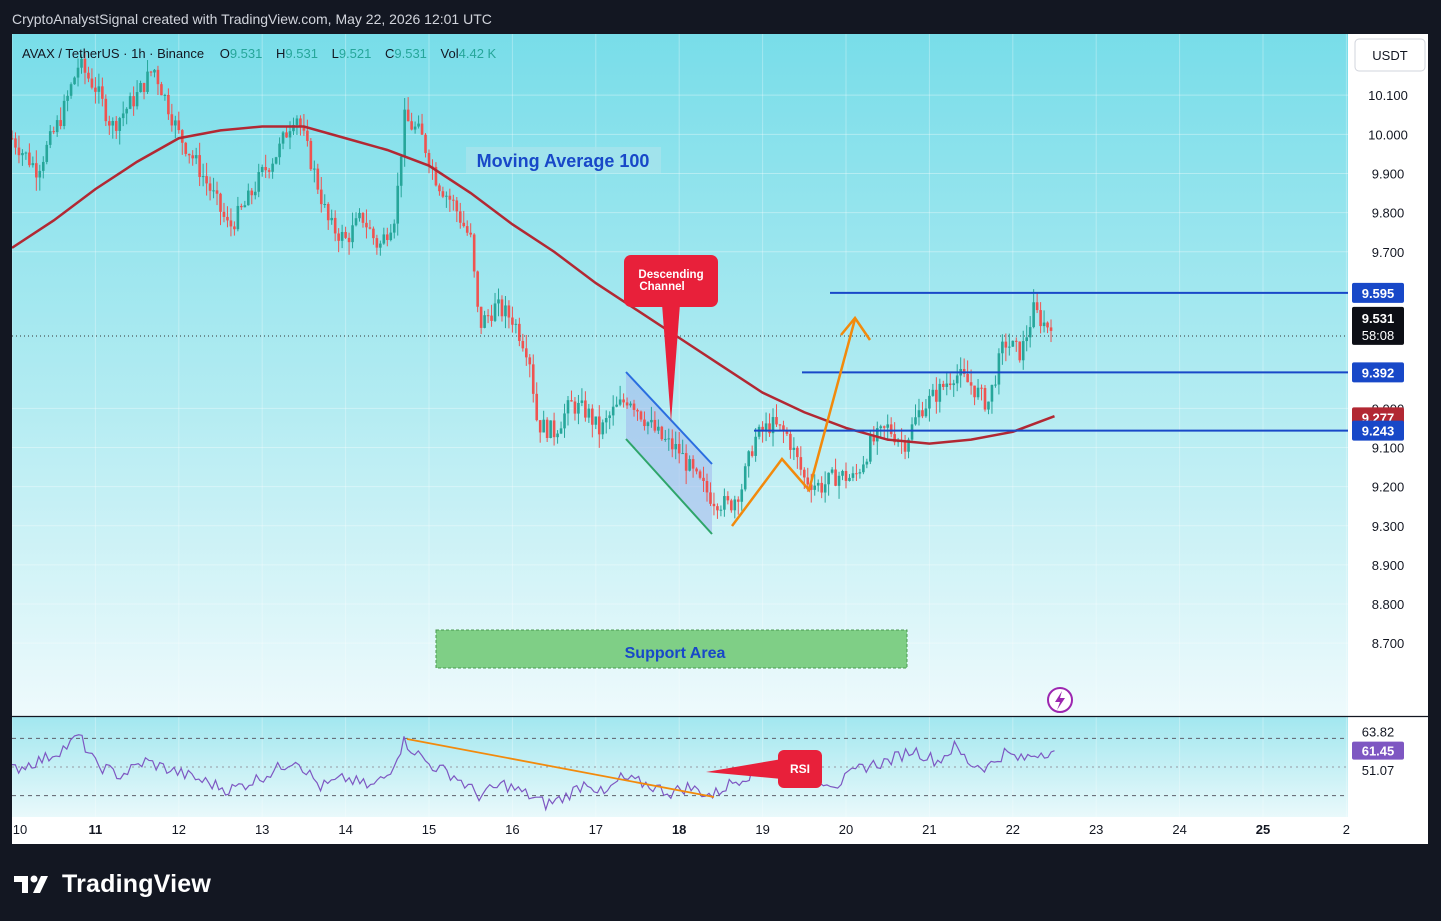 The image size is (1441, 921). I want to click on high-label: H, so click(280, 53).